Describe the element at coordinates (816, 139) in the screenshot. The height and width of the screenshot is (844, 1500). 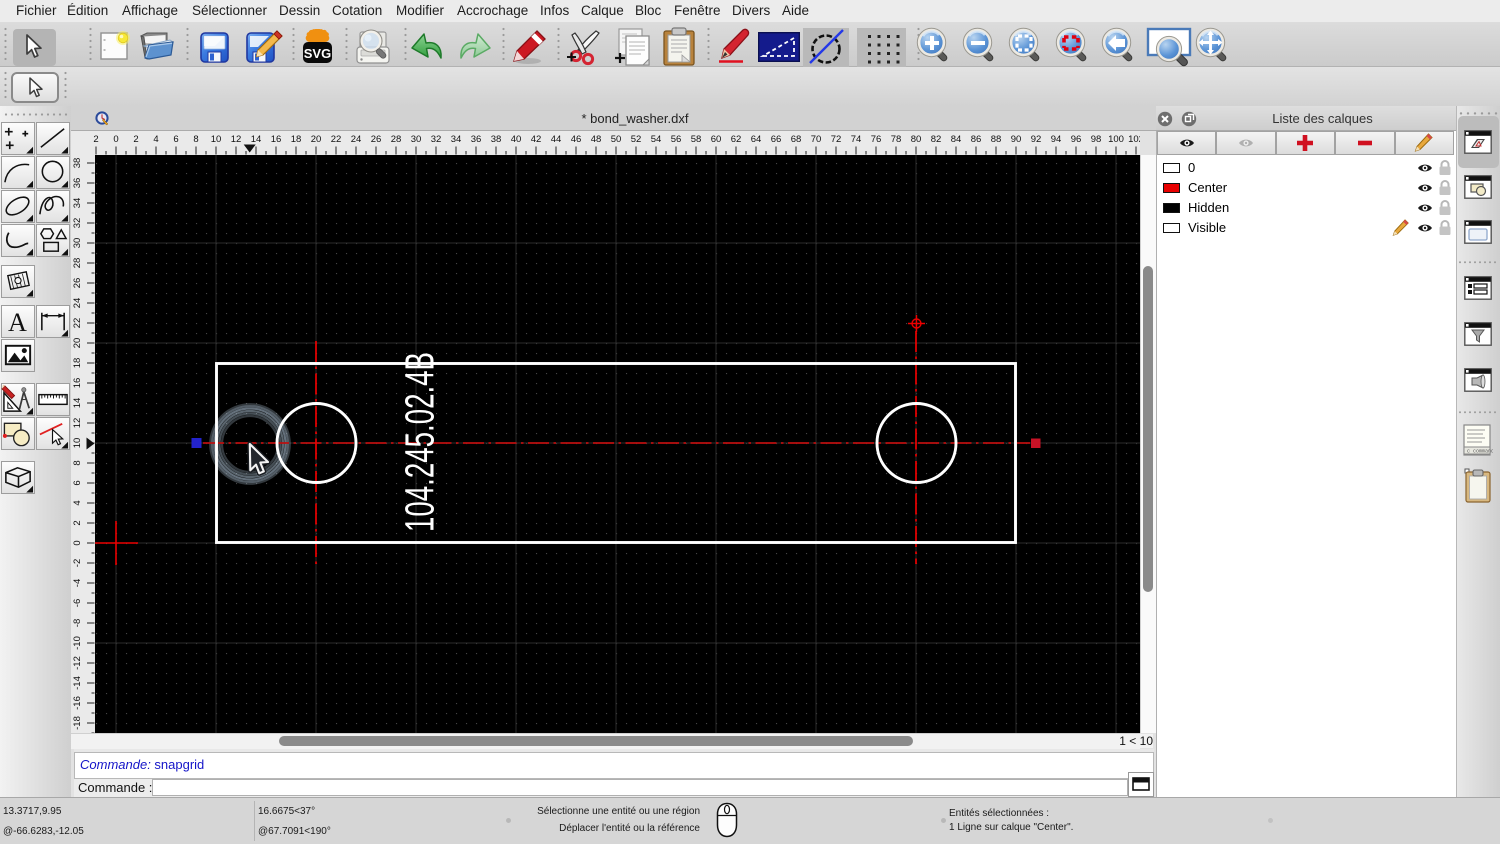
I see `svg-text: 70` at that location.